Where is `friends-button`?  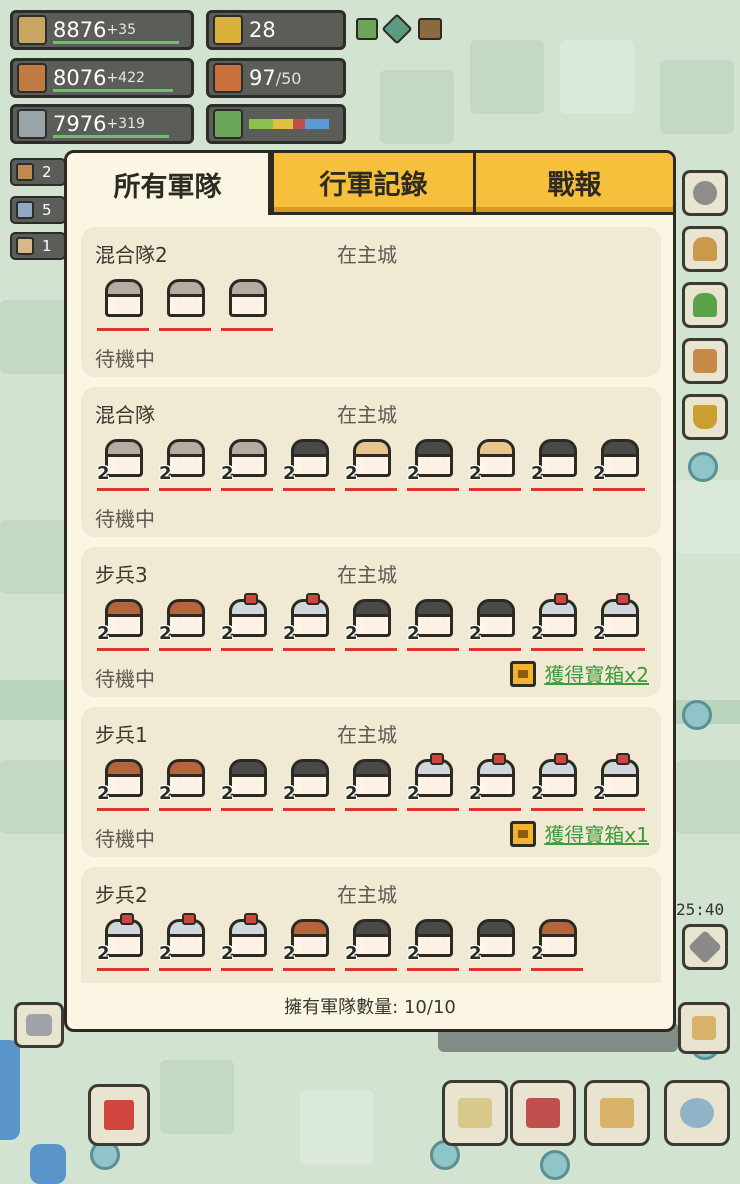 friends-button is located at coordinates (705, 305).